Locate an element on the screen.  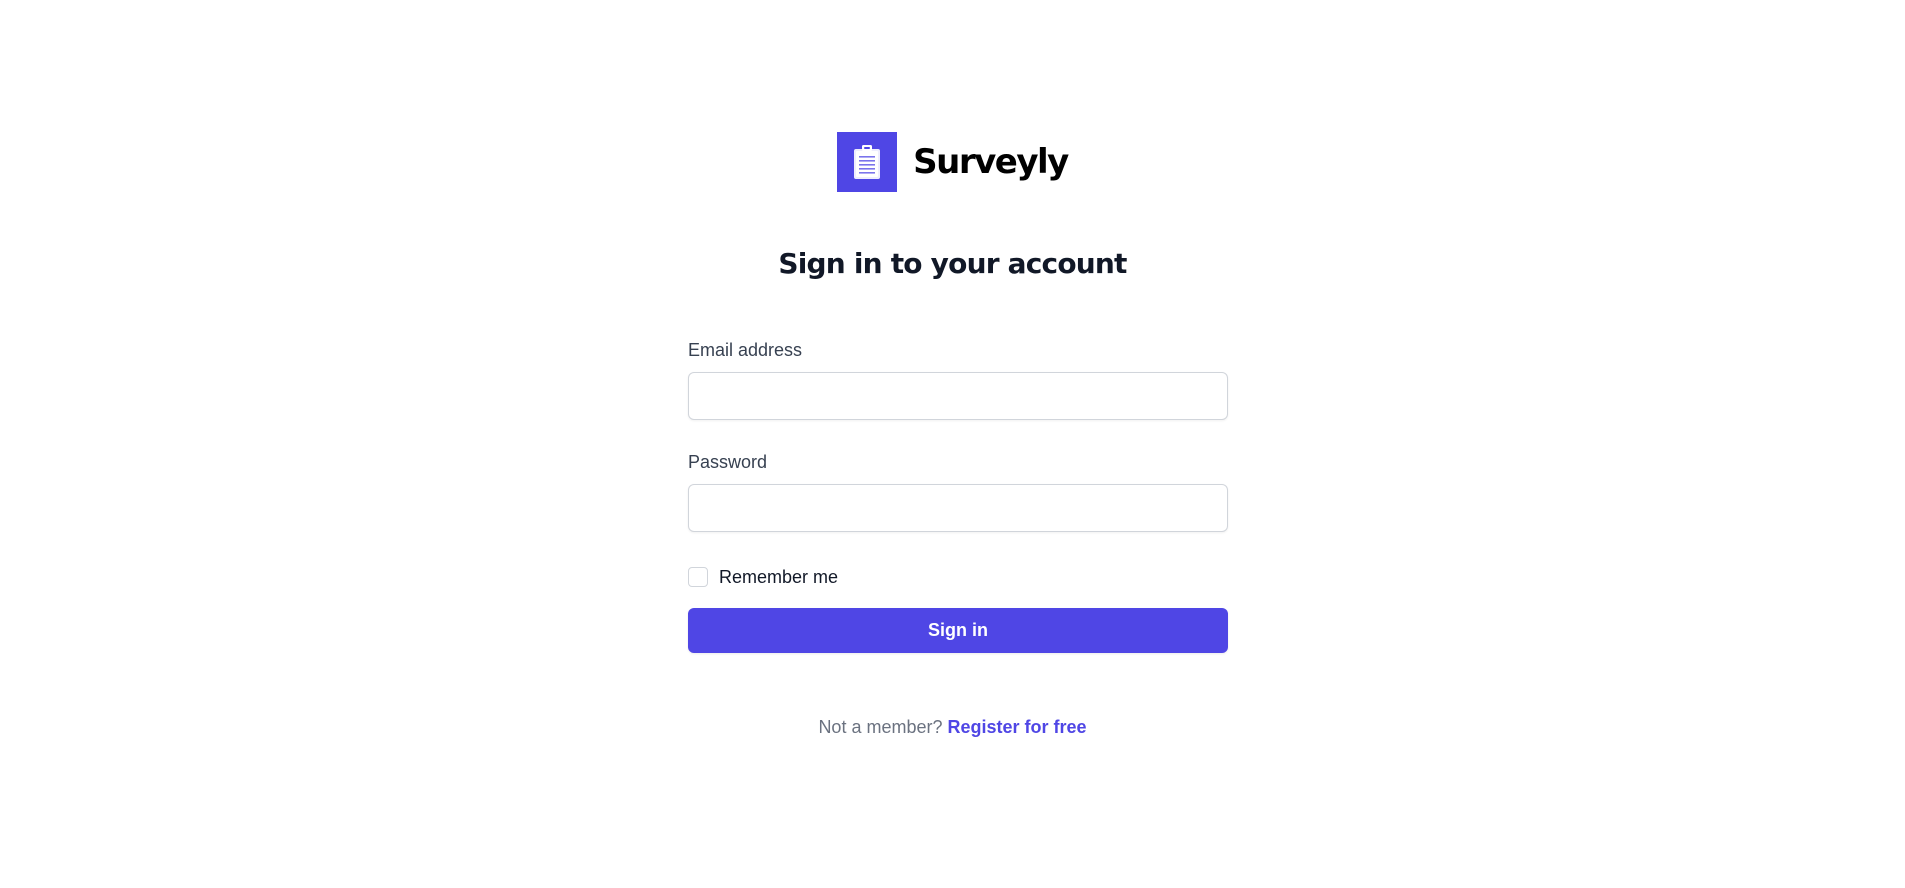
register-prompt: Not a member? Register for free is located at coordinates (952, 727).